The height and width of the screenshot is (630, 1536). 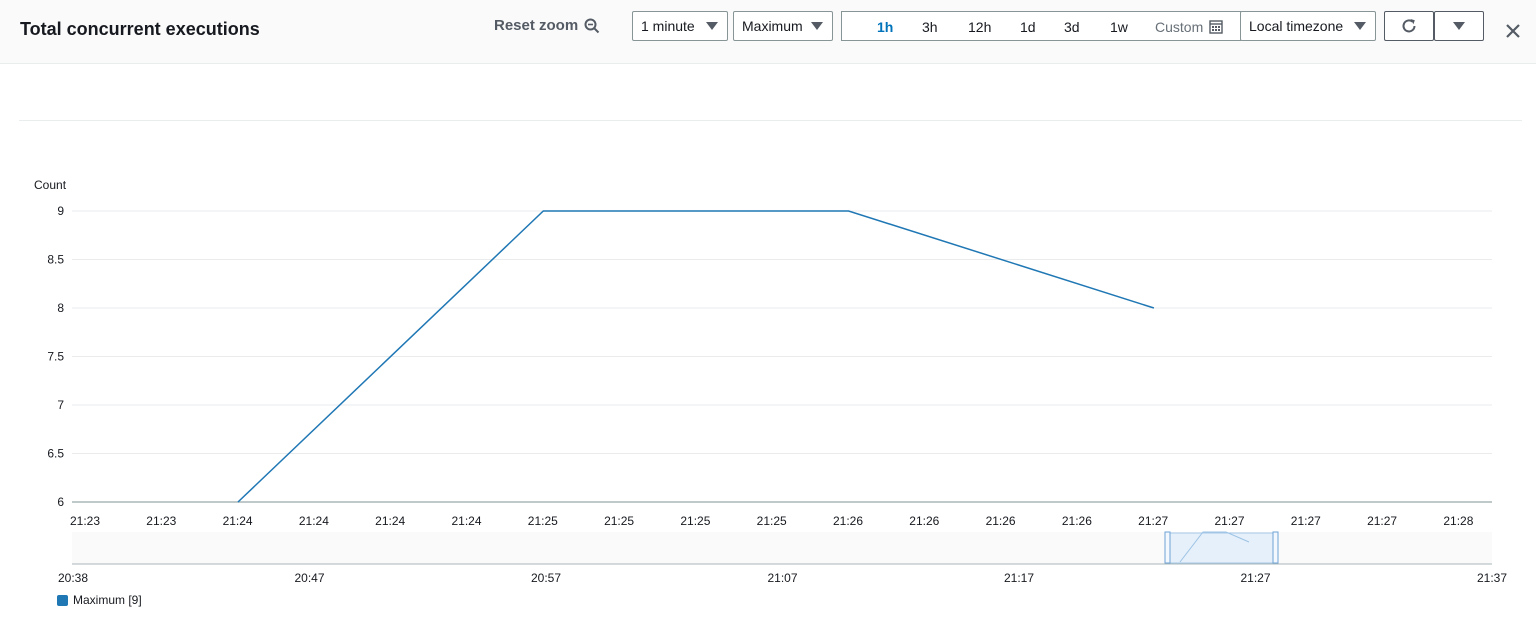 What do you see at coordinates (60, 502) in the screenshot?
I see `y-tick-label: 6` at bounding box center [60, 502].